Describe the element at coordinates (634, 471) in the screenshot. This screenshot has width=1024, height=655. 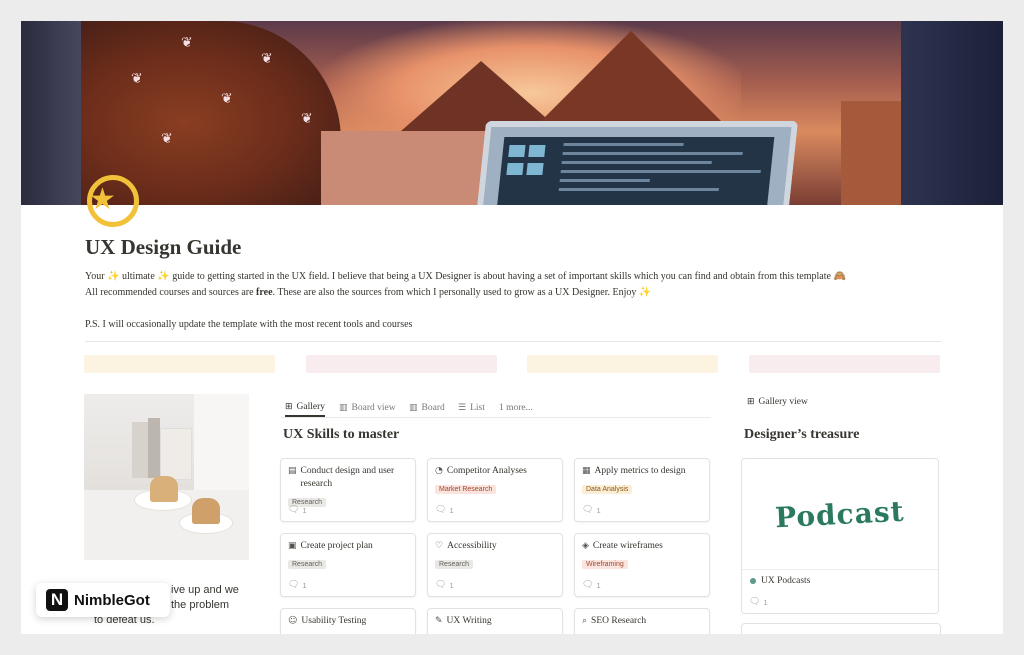
I see `skill-card-title: ▦ Apply metrics to design` at that location.